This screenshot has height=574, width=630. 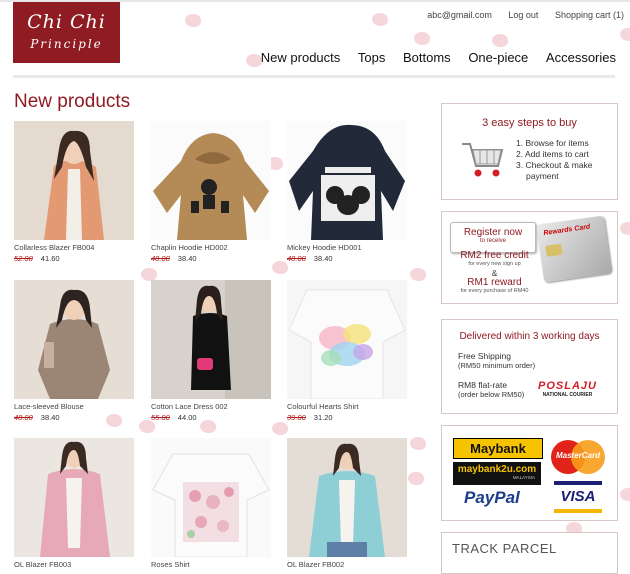 I want to click on product-name: Colourful Hearts Shirt, so click(x=347, y=406).